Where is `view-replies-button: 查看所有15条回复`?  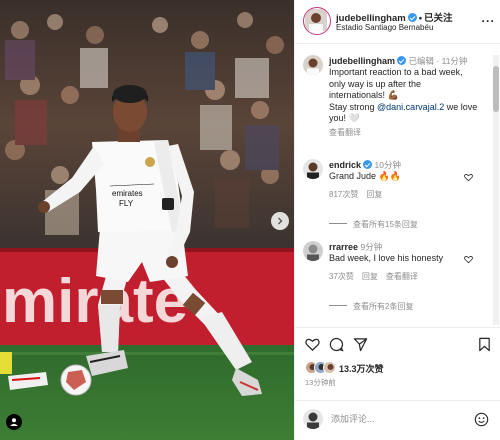
view-replies-button: 查看所有15条回复 is located at coordinates (373, 224).